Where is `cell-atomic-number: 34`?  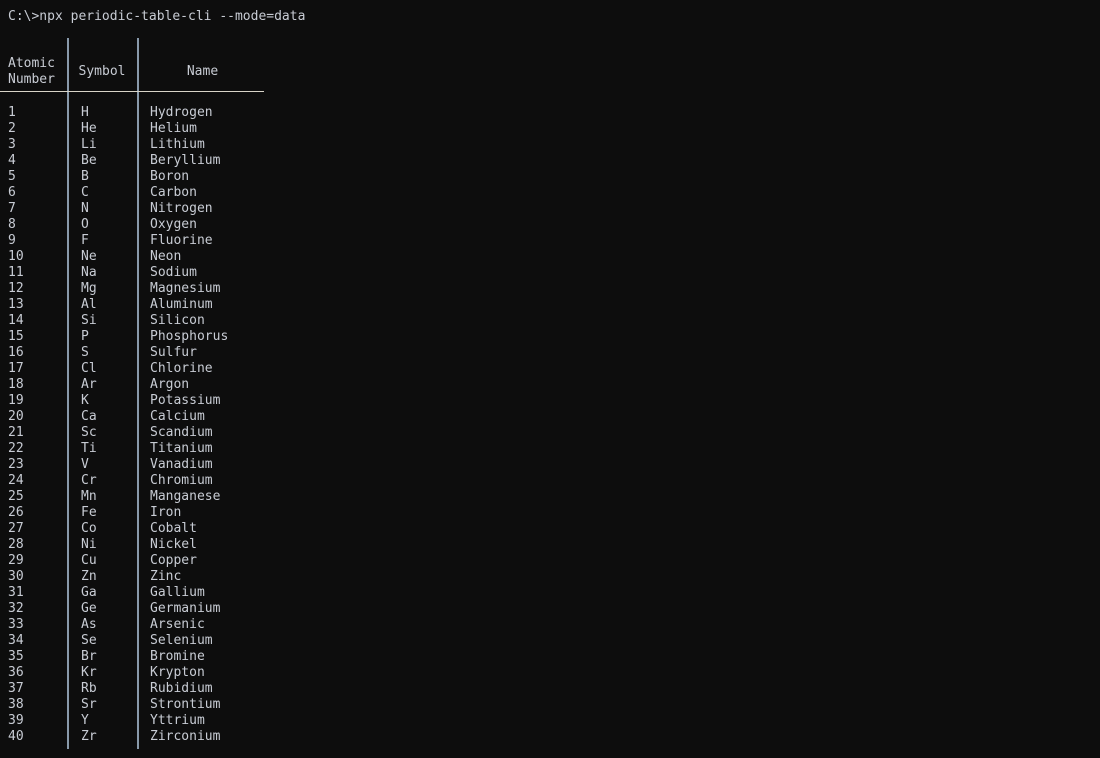
cell-atomic-number: 34 is located at coordinates (16, 640).